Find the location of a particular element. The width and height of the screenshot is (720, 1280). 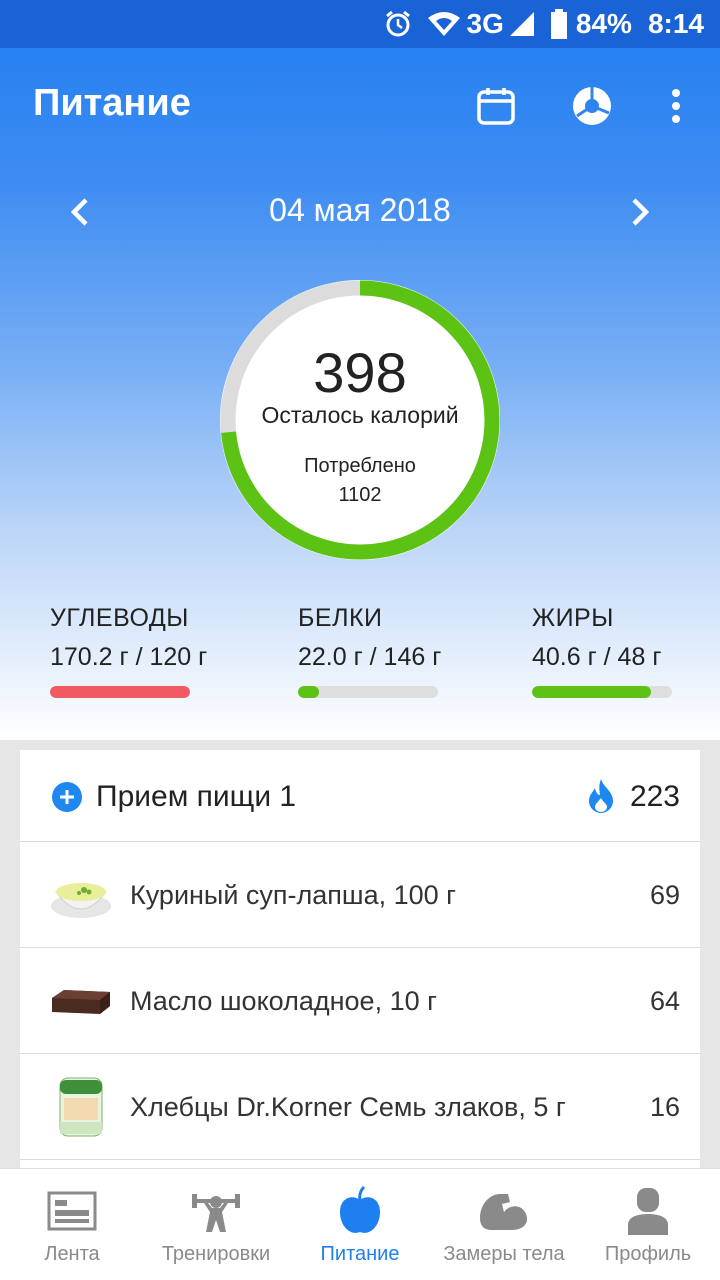

nav-item-workouts: Тренировки is located at coordinates (216, 1224).